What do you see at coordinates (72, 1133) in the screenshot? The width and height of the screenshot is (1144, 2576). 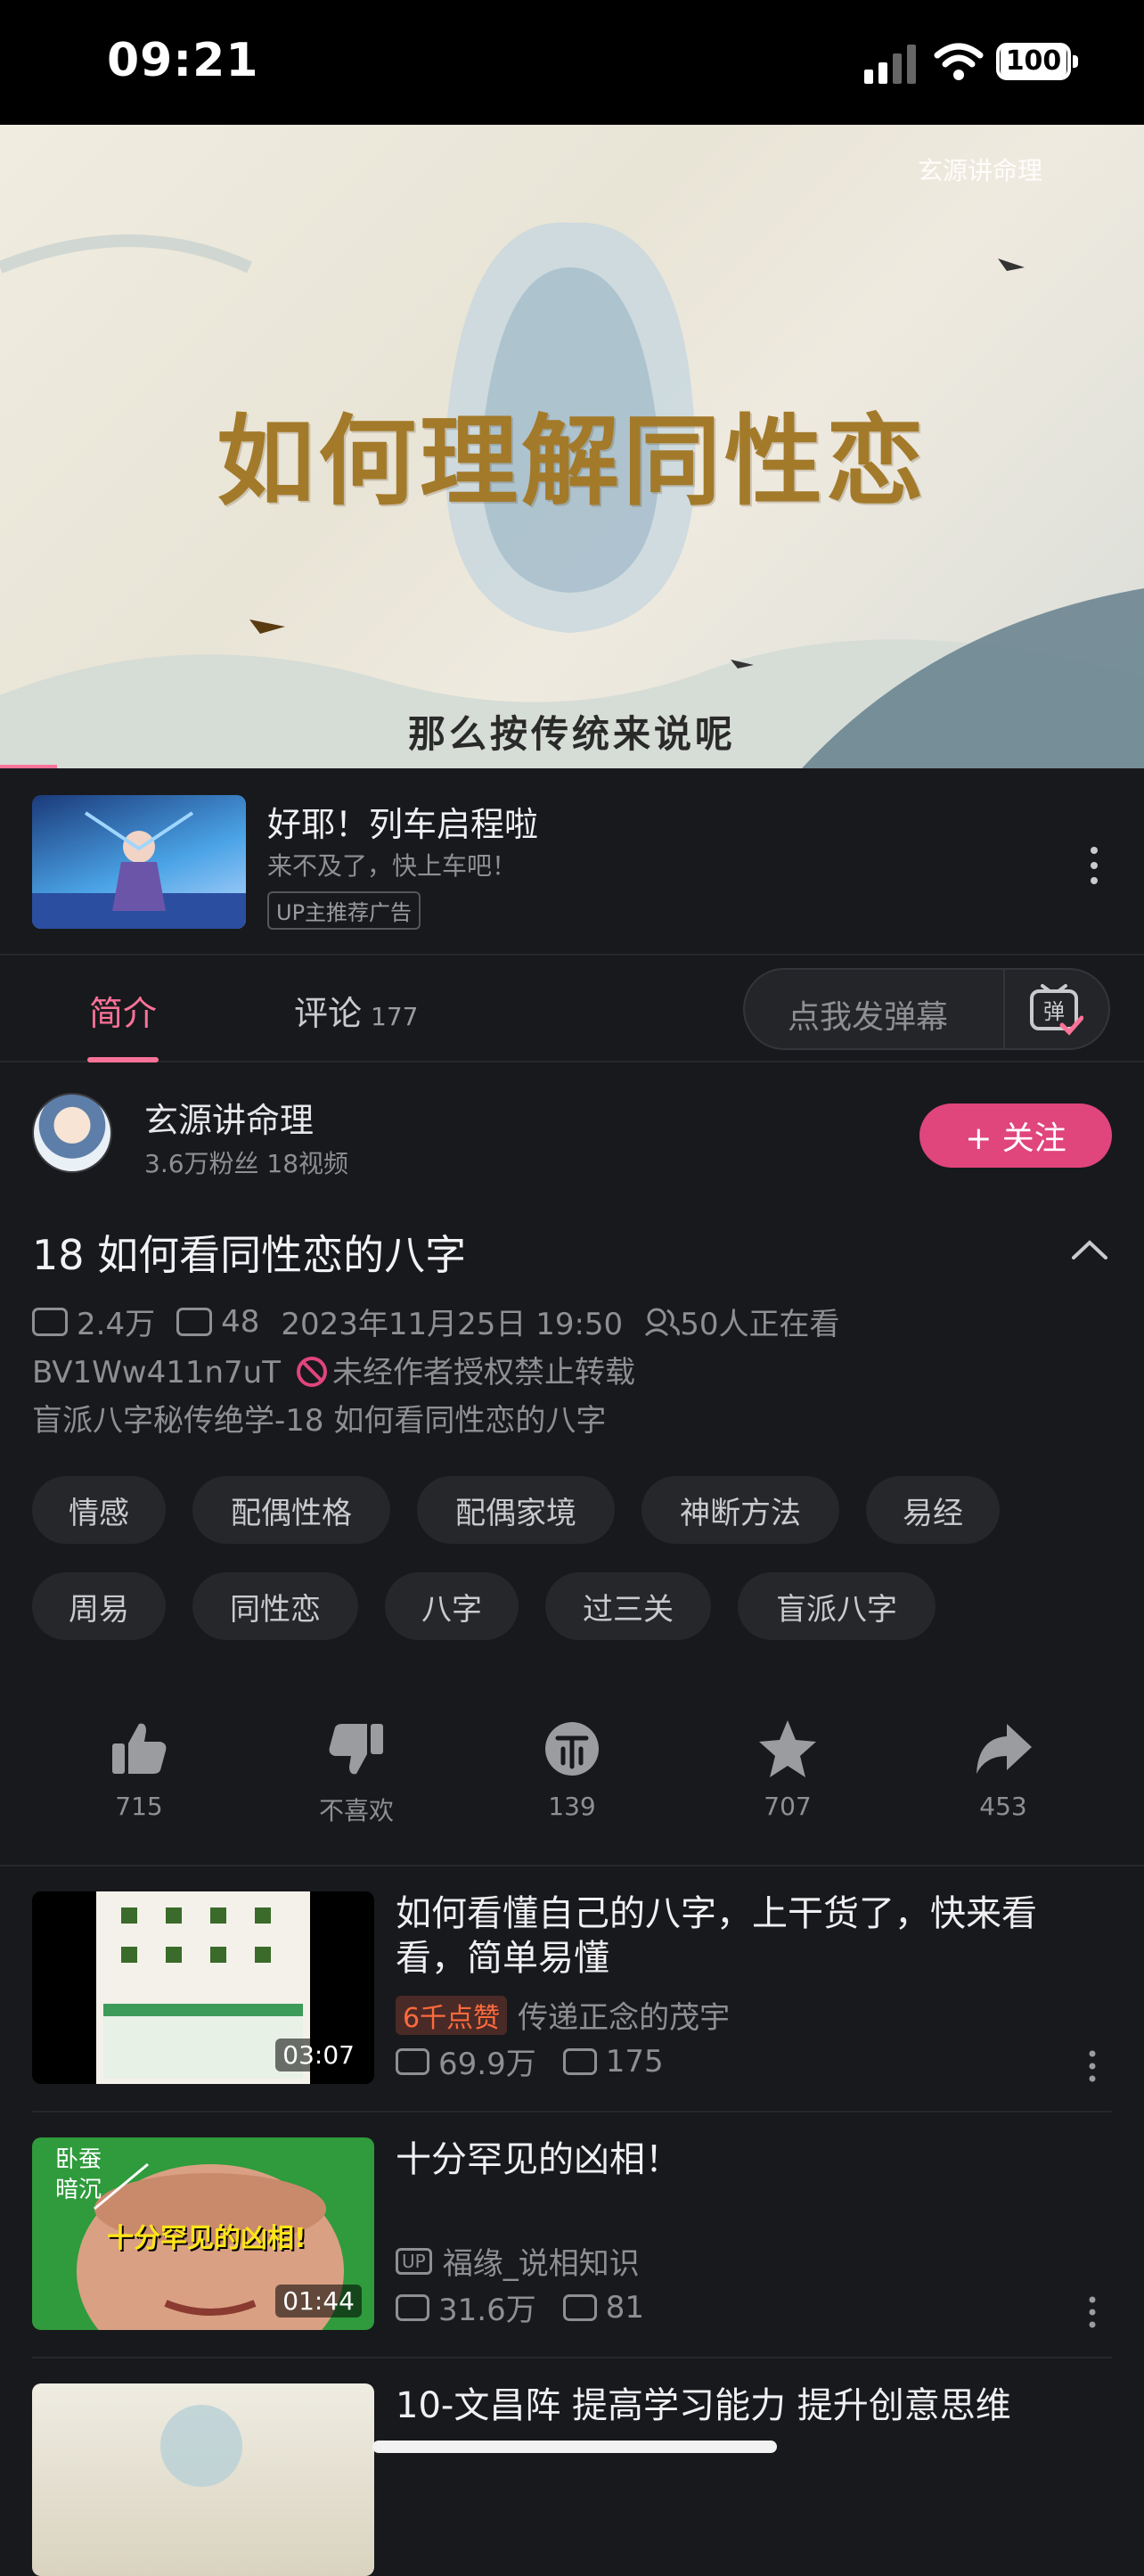 I see `uploader-avatar` at bounding box center [72, 1133].